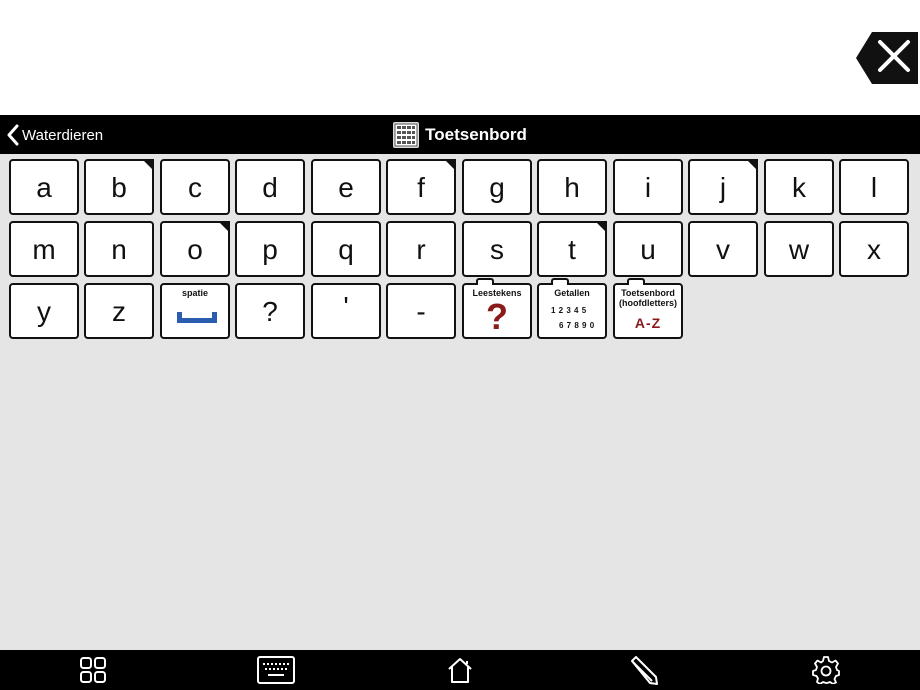  I want to click on key-label: b, so click(119, 187).